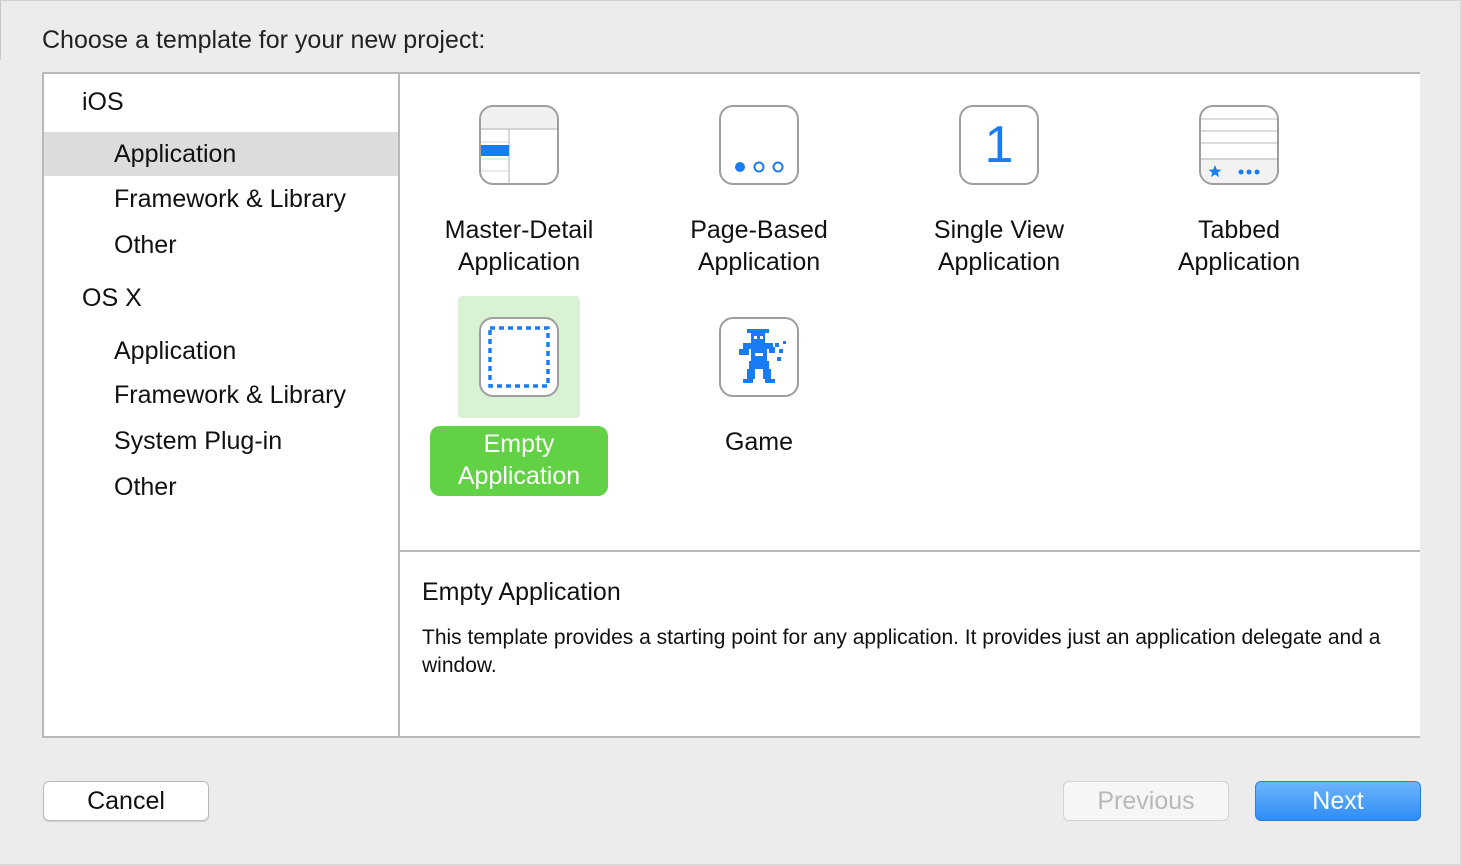 This screenshot has height=866, width=1462. What do you see at coordinates (519, 357) in the screenshot?
I see `empty-application-icon` at bounding box center [519, 357].